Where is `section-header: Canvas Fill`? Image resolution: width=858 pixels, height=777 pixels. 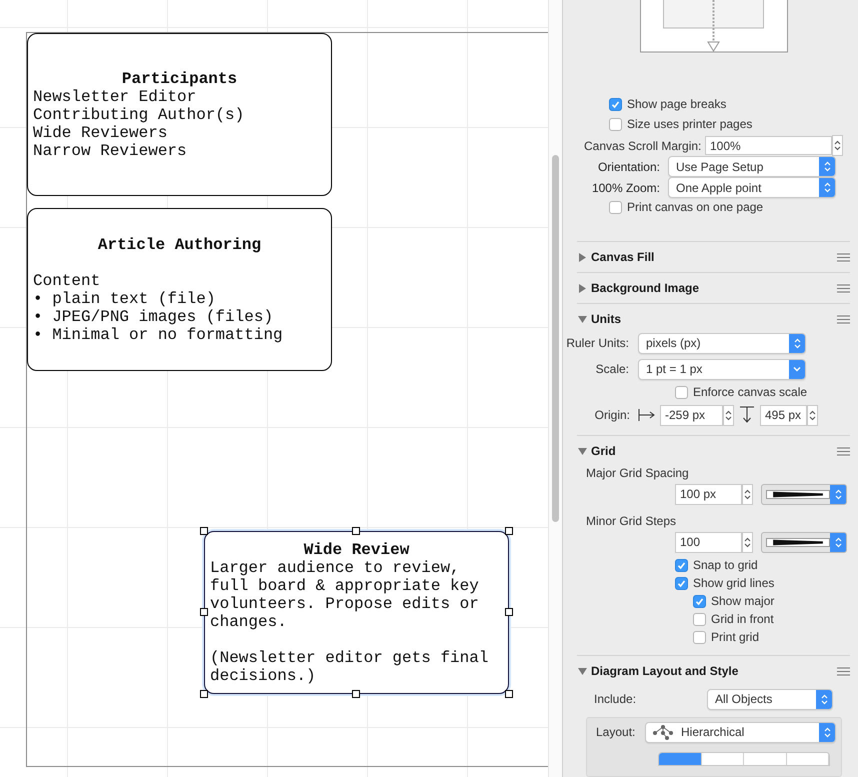 section-header: Canvas Fill is located at coordinates (710, 257).